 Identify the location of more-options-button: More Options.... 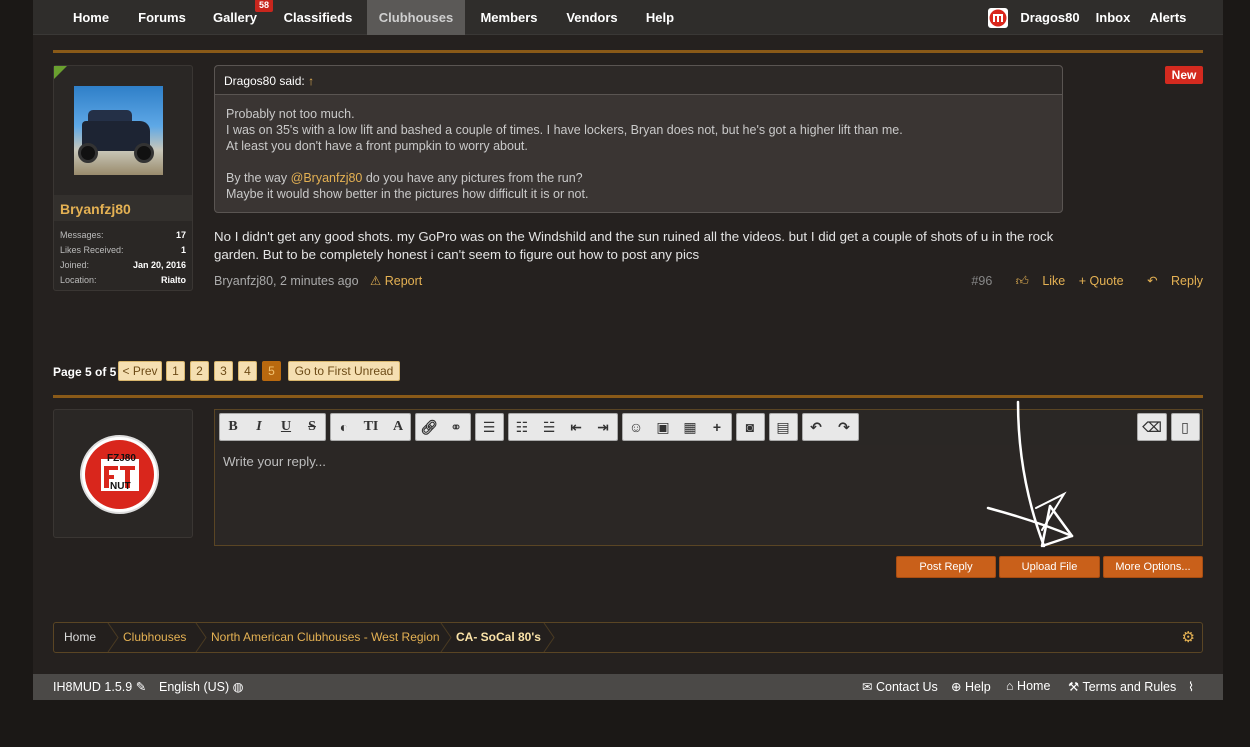
(1153, 567).